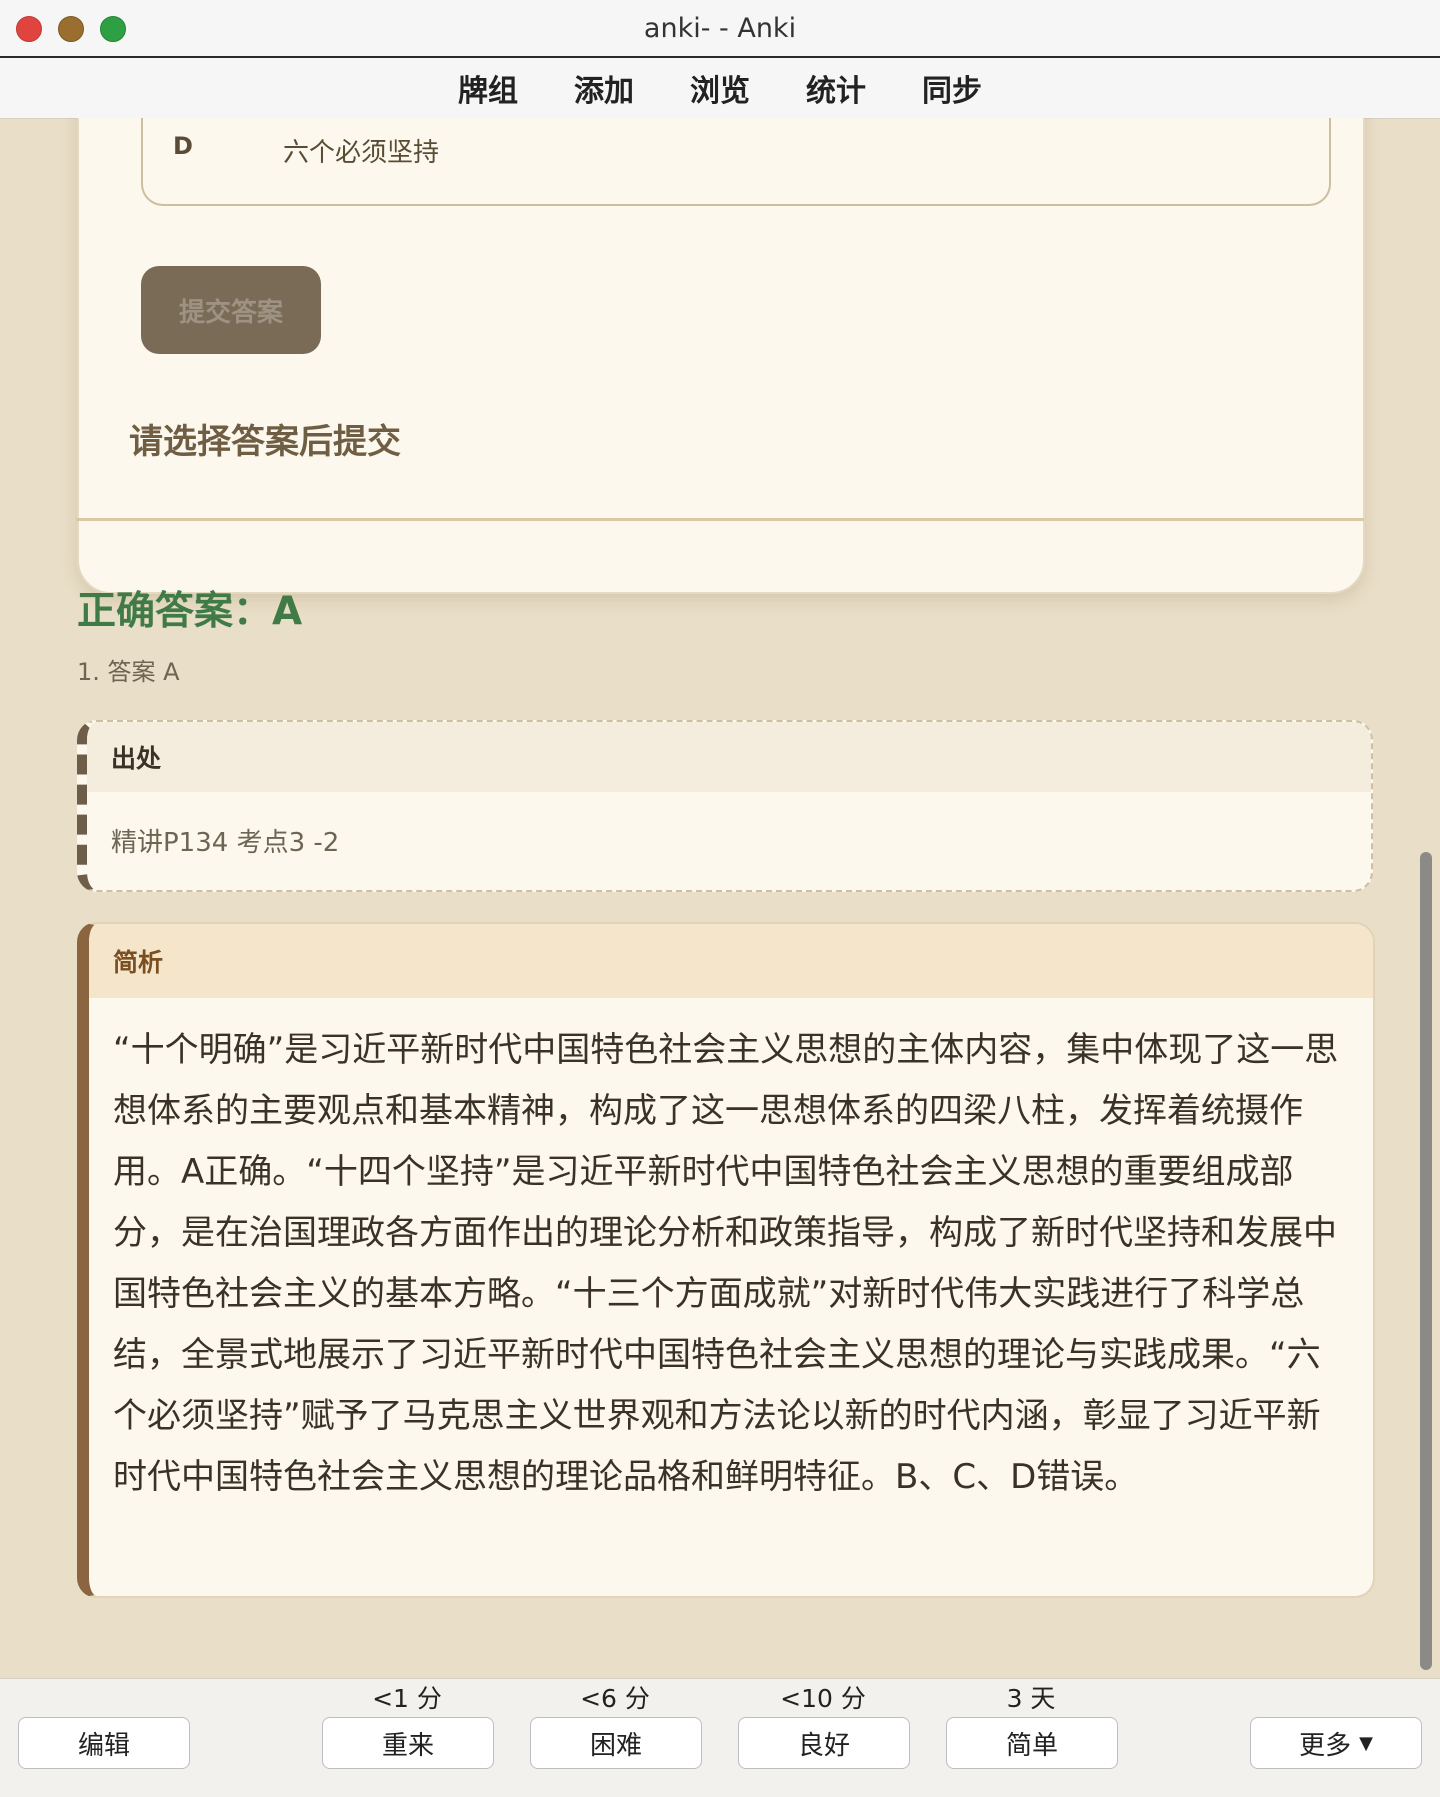 The width and height of the screenshot is (1440, 1797). I want to click on correct-answer-title: 正确答案：A, so click(190, 611).